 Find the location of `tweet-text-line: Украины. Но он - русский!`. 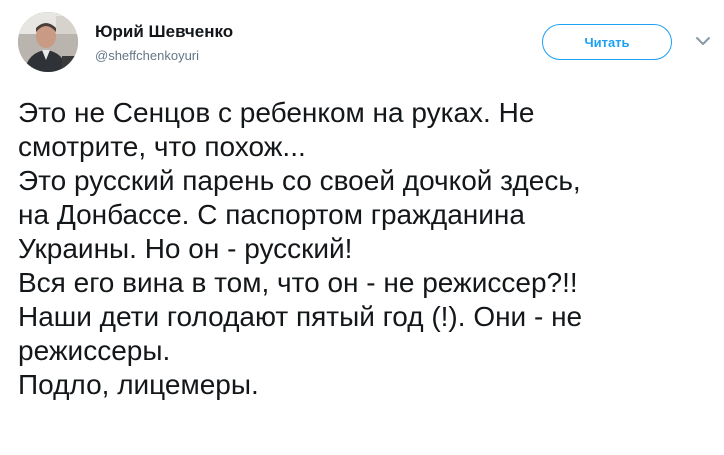

tweet-text-line: Украины. Но он - русский! is located at coordinates (185, 248).